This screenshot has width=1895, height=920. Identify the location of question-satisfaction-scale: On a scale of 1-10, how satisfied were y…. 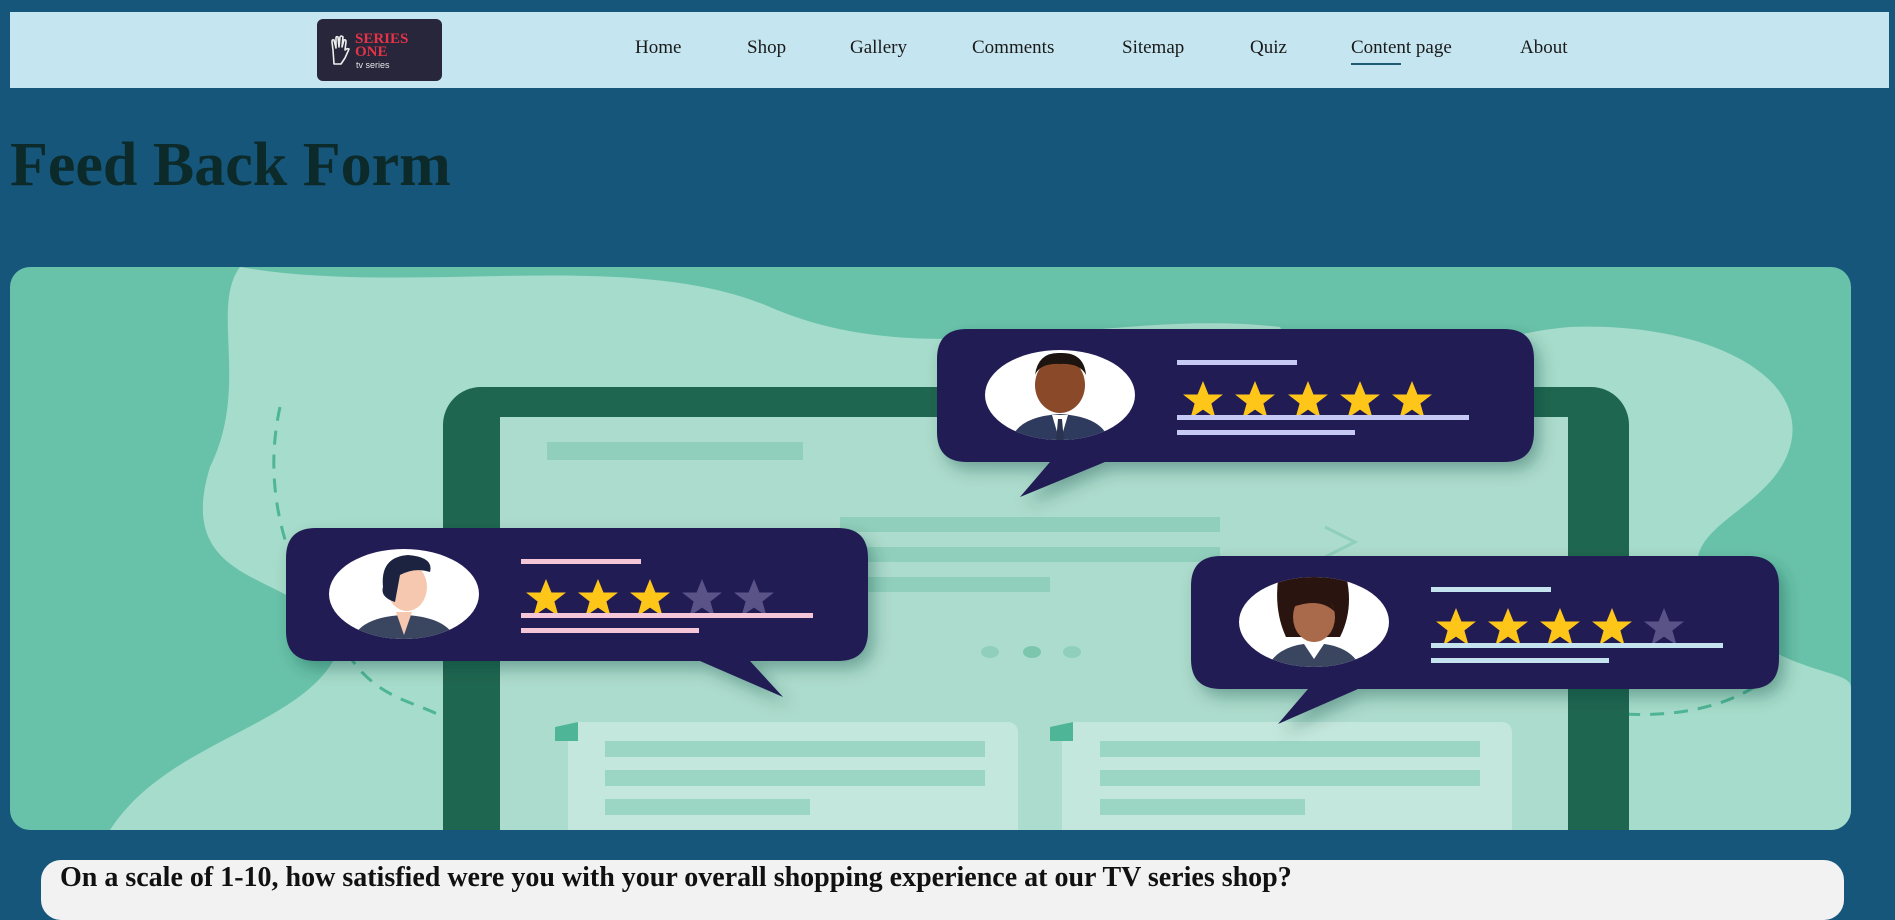
(676, 877).